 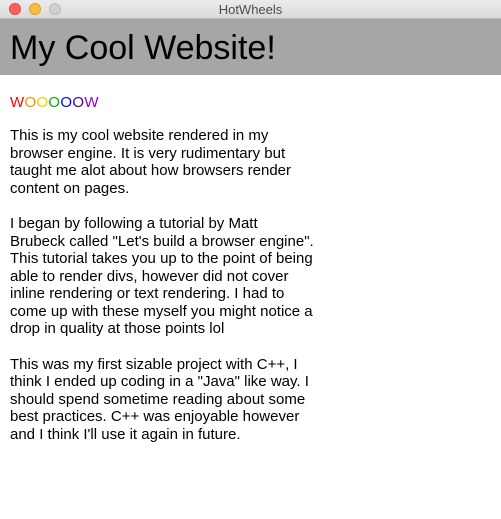 I want to click on site-header: My Cool Website!, so click(x=250, y=47).